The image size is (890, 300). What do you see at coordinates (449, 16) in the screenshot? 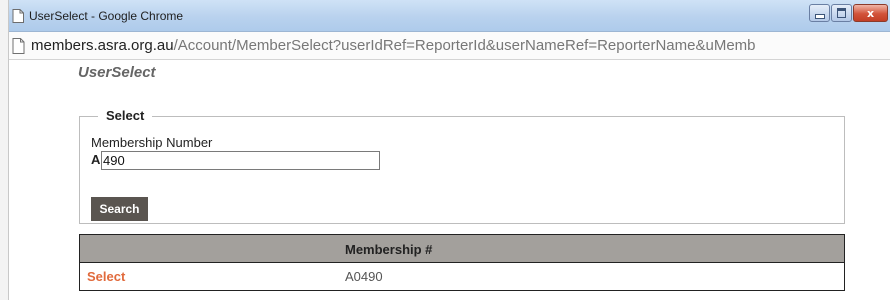
I see `title-bar: UserSelect - Google Chrome x` at bounding box center [449, 16].